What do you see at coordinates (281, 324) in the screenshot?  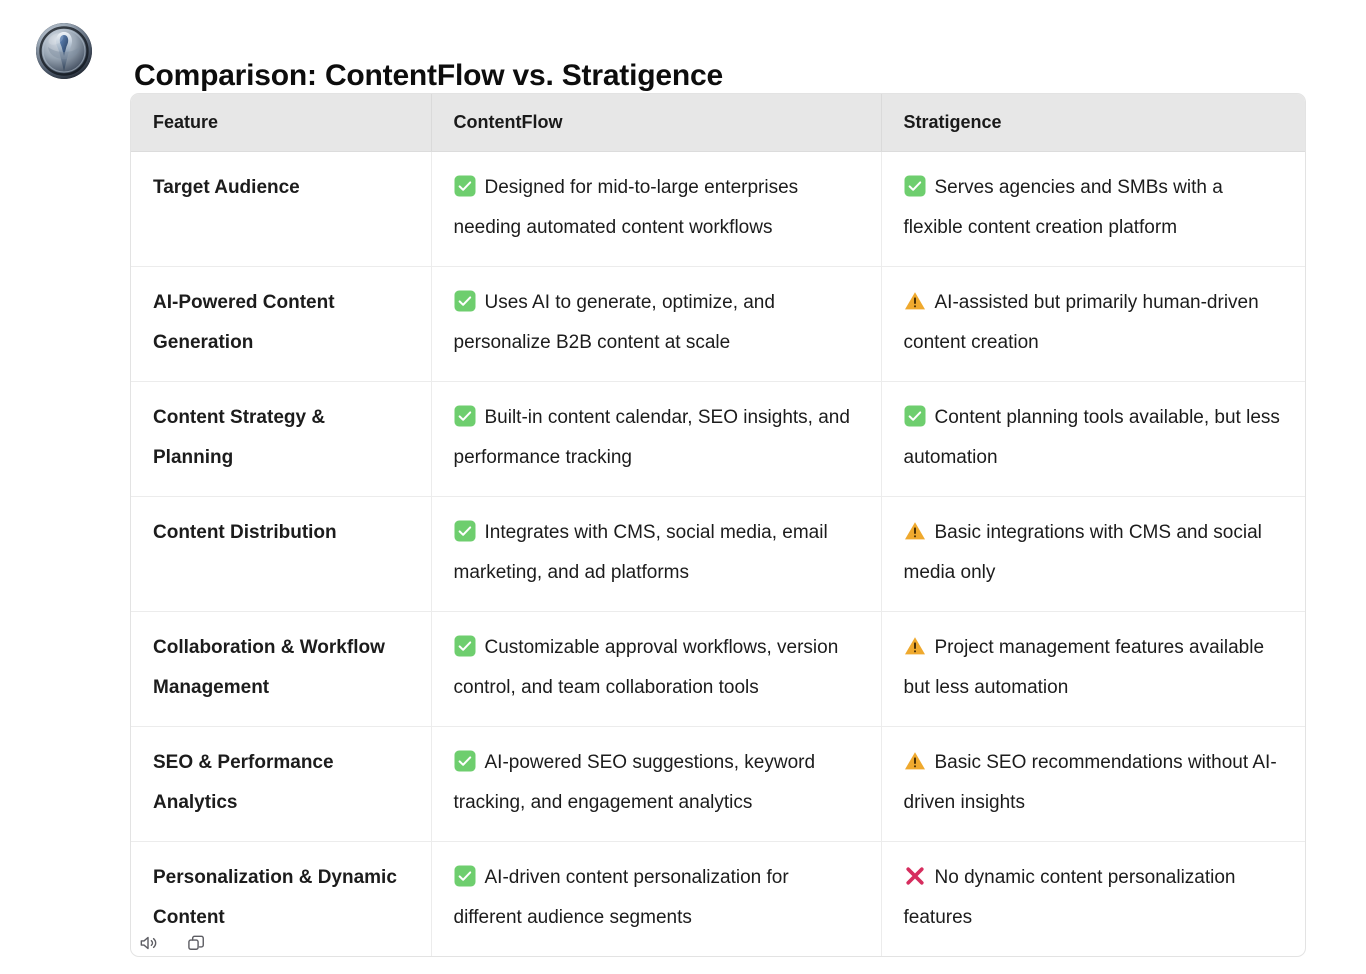 I see `feature-cell: AI-Powered Content Generation` at bounding box center [281, 324].